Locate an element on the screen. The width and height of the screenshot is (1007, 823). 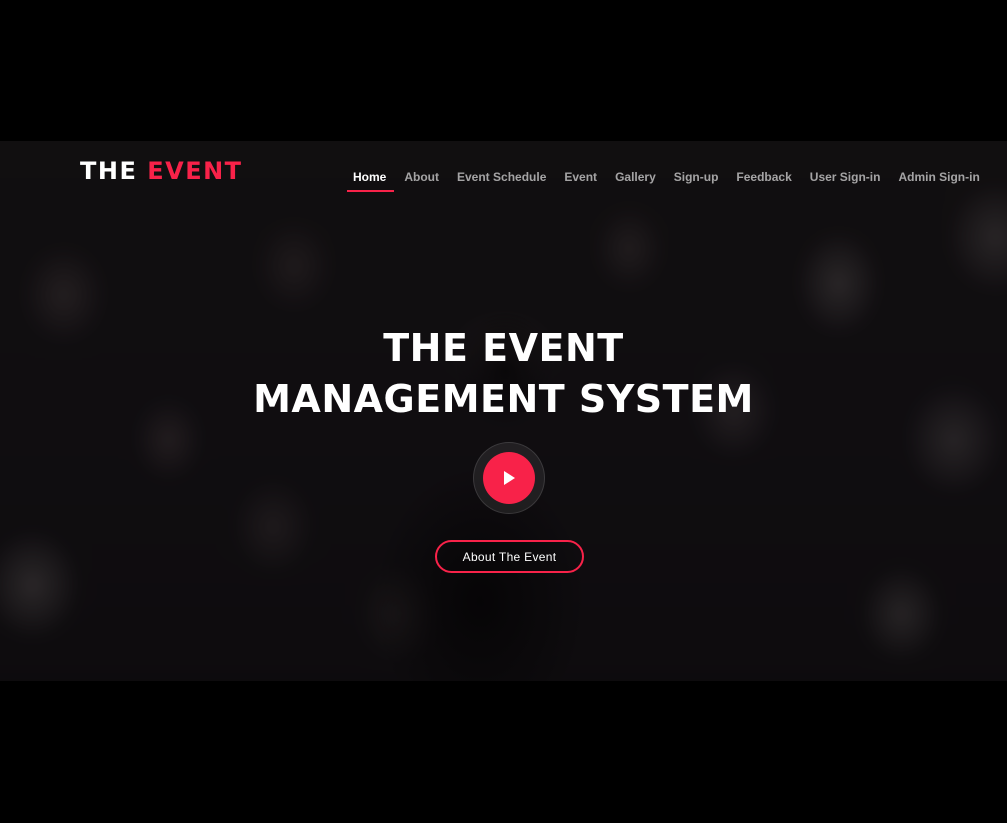
nav-item-user-sign-in: User Sign-in is located at coordinates (845, 177).